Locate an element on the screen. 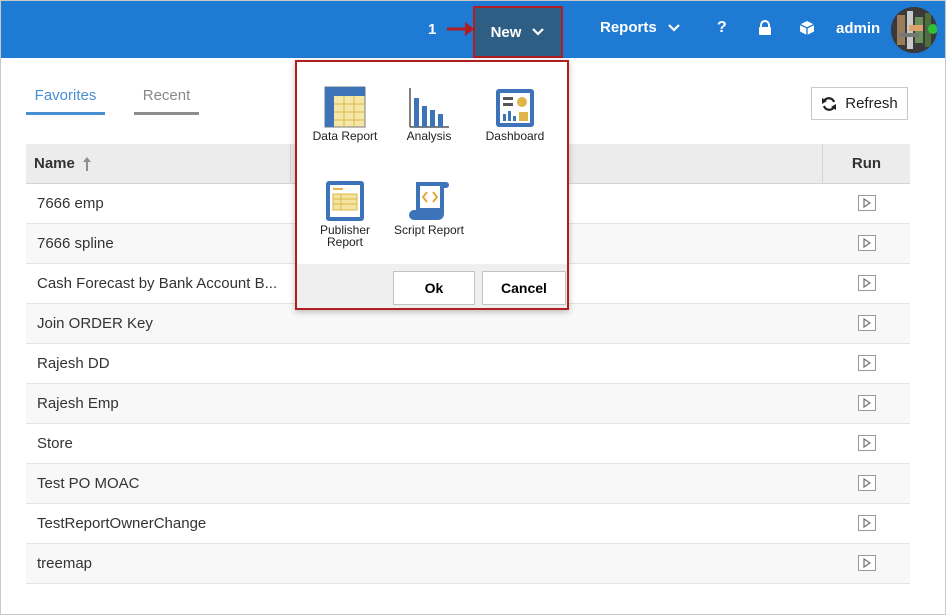 The height and width of the screenshot is (615, 946). refresh-label: Refresh is located at coordinates (871, 103).